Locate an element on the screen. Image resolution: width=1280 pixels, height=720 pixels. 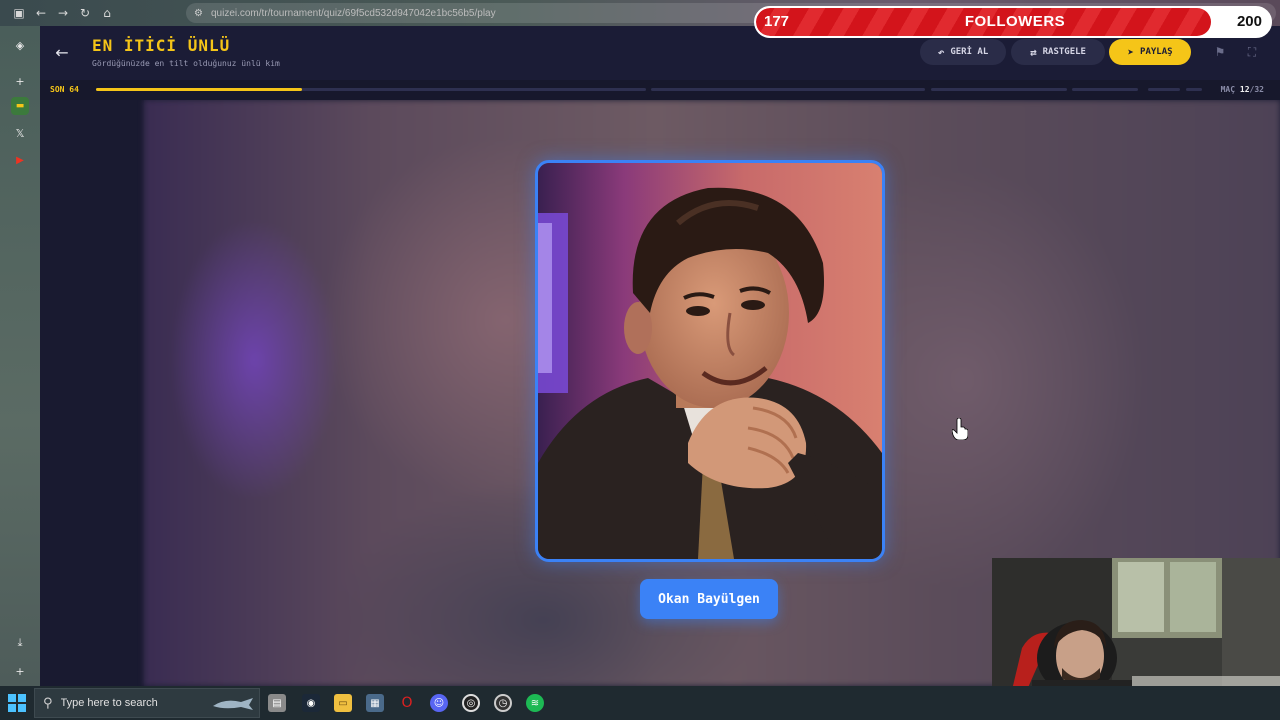
tournament-progress: SON 64 MAÇ 12/32 is located at coordinates (660, 90).